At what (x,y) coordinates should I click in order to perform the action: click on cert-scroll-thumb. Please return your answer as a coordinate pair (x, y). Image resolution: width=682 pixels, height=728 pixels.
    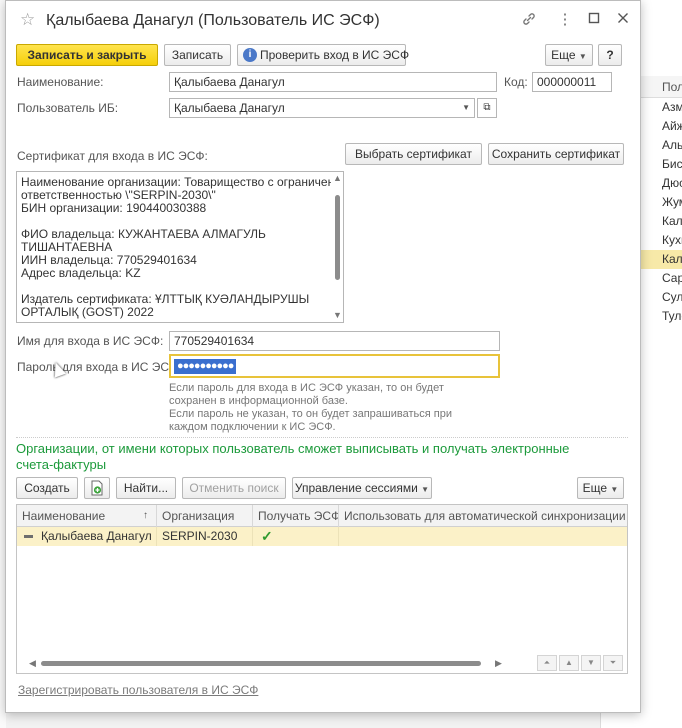
    Looking at the image, I should click on (337, 237).